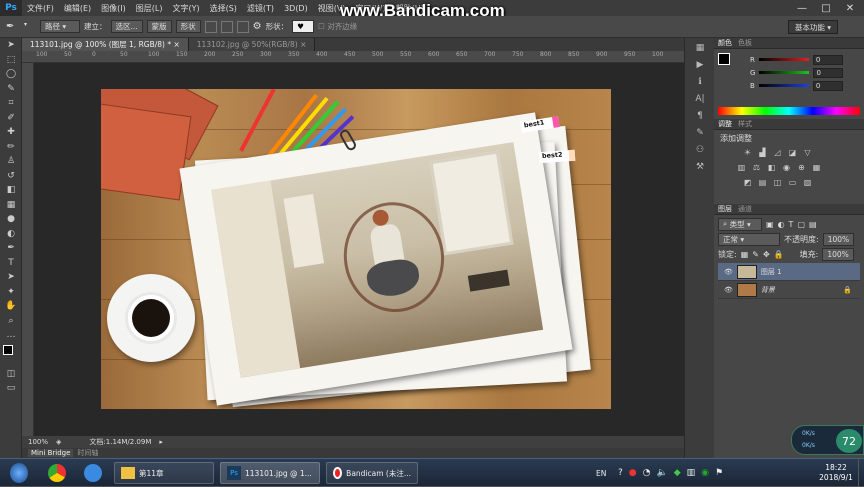 This screenshot has width=864, height=487. Describe the element at coordinates (51, 453) in the screenshot. I see `tab-mini-bridge: Mini Bridge` at that location.